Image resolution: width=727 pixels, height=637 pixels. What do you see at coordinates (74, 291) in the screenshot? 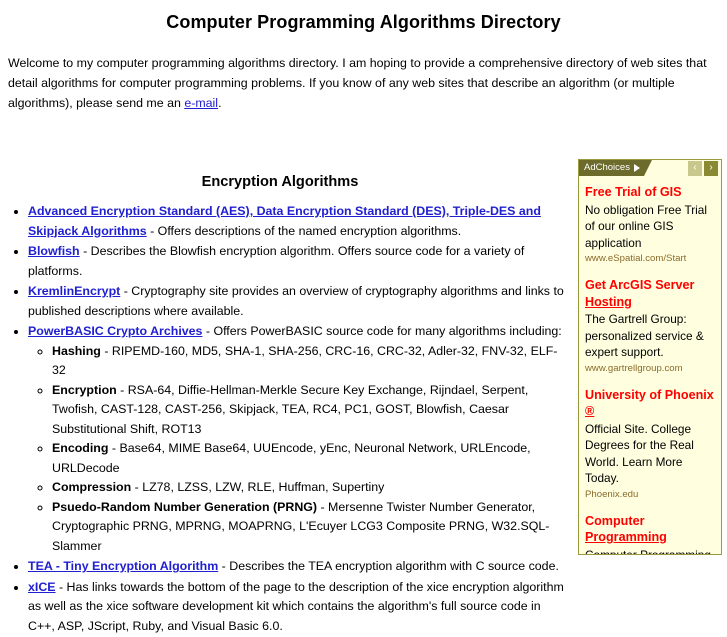
I see `algo-link: KremlinEncrypt` at bounding box center [74, 291].